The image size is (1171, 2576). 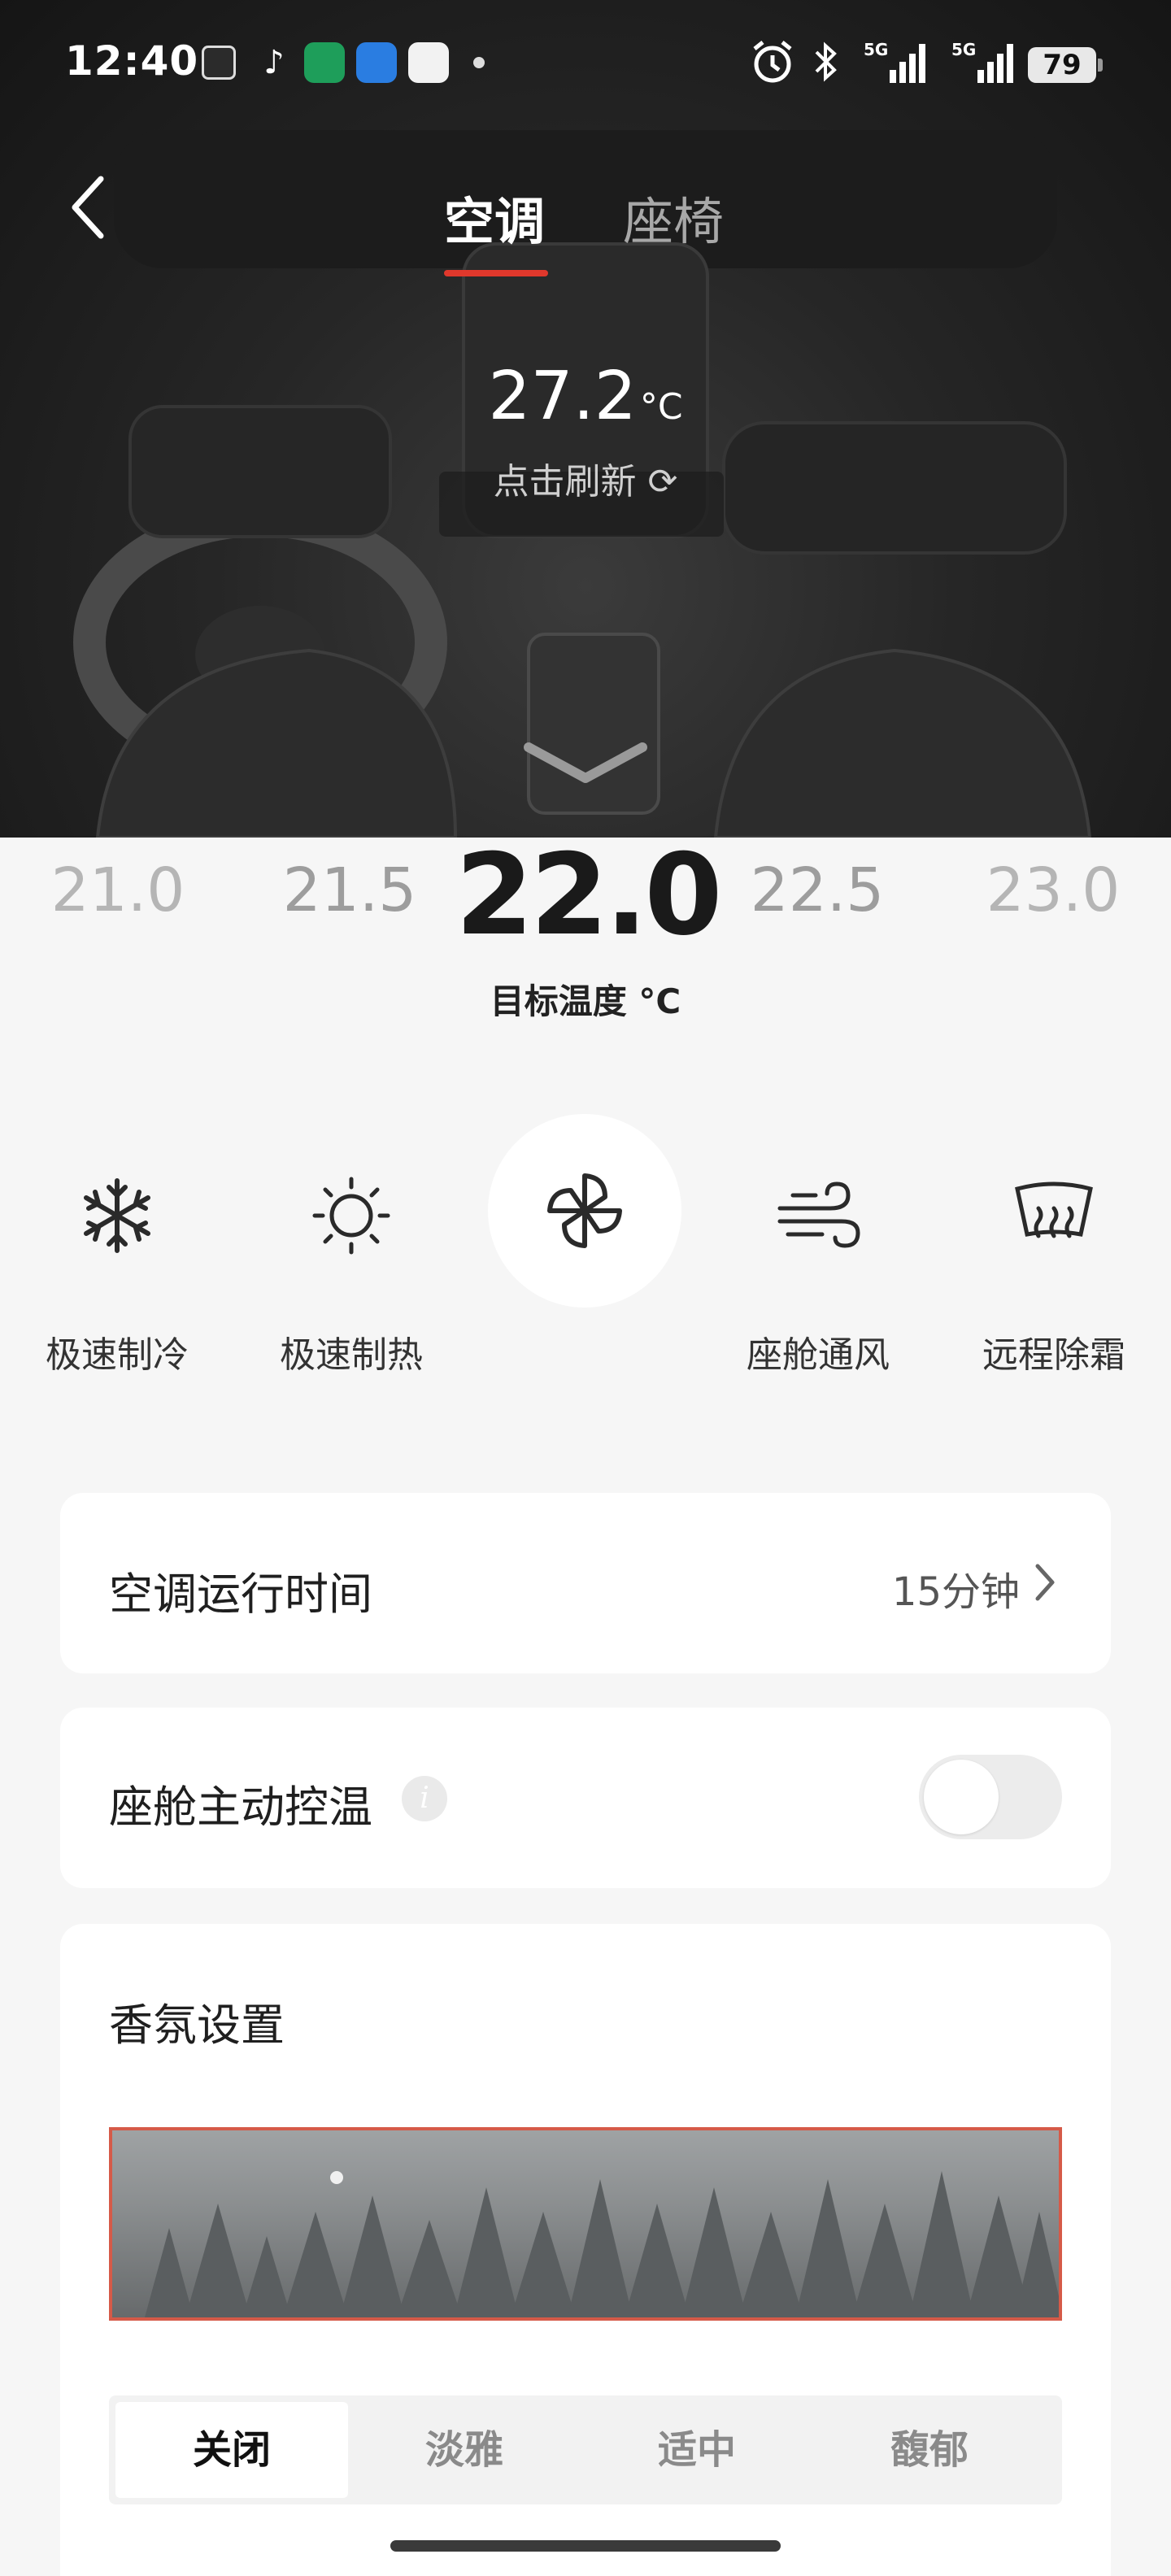 I want to click on temp-option: 23.0, so click(x=1053, y=890).